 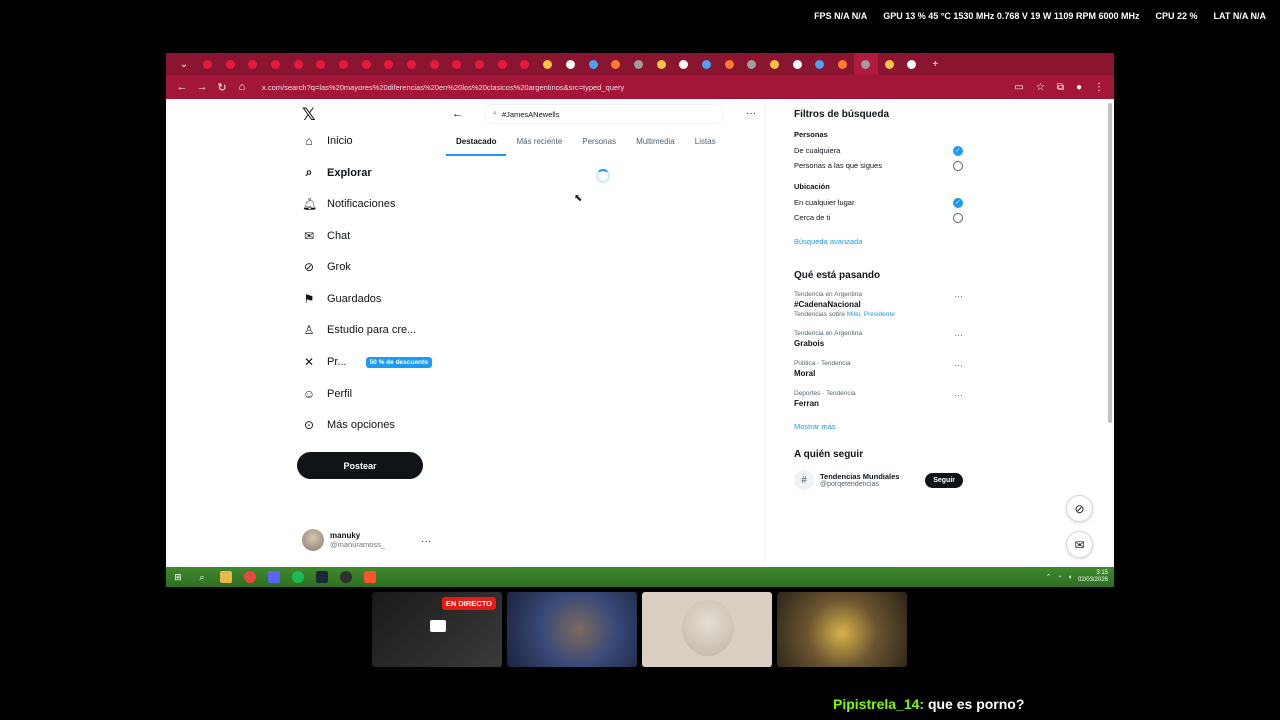 What do you see at coordinates (1018, 87) in the screenshot?
I see `install-icon: ▭` at bounding box center [1018, 87].